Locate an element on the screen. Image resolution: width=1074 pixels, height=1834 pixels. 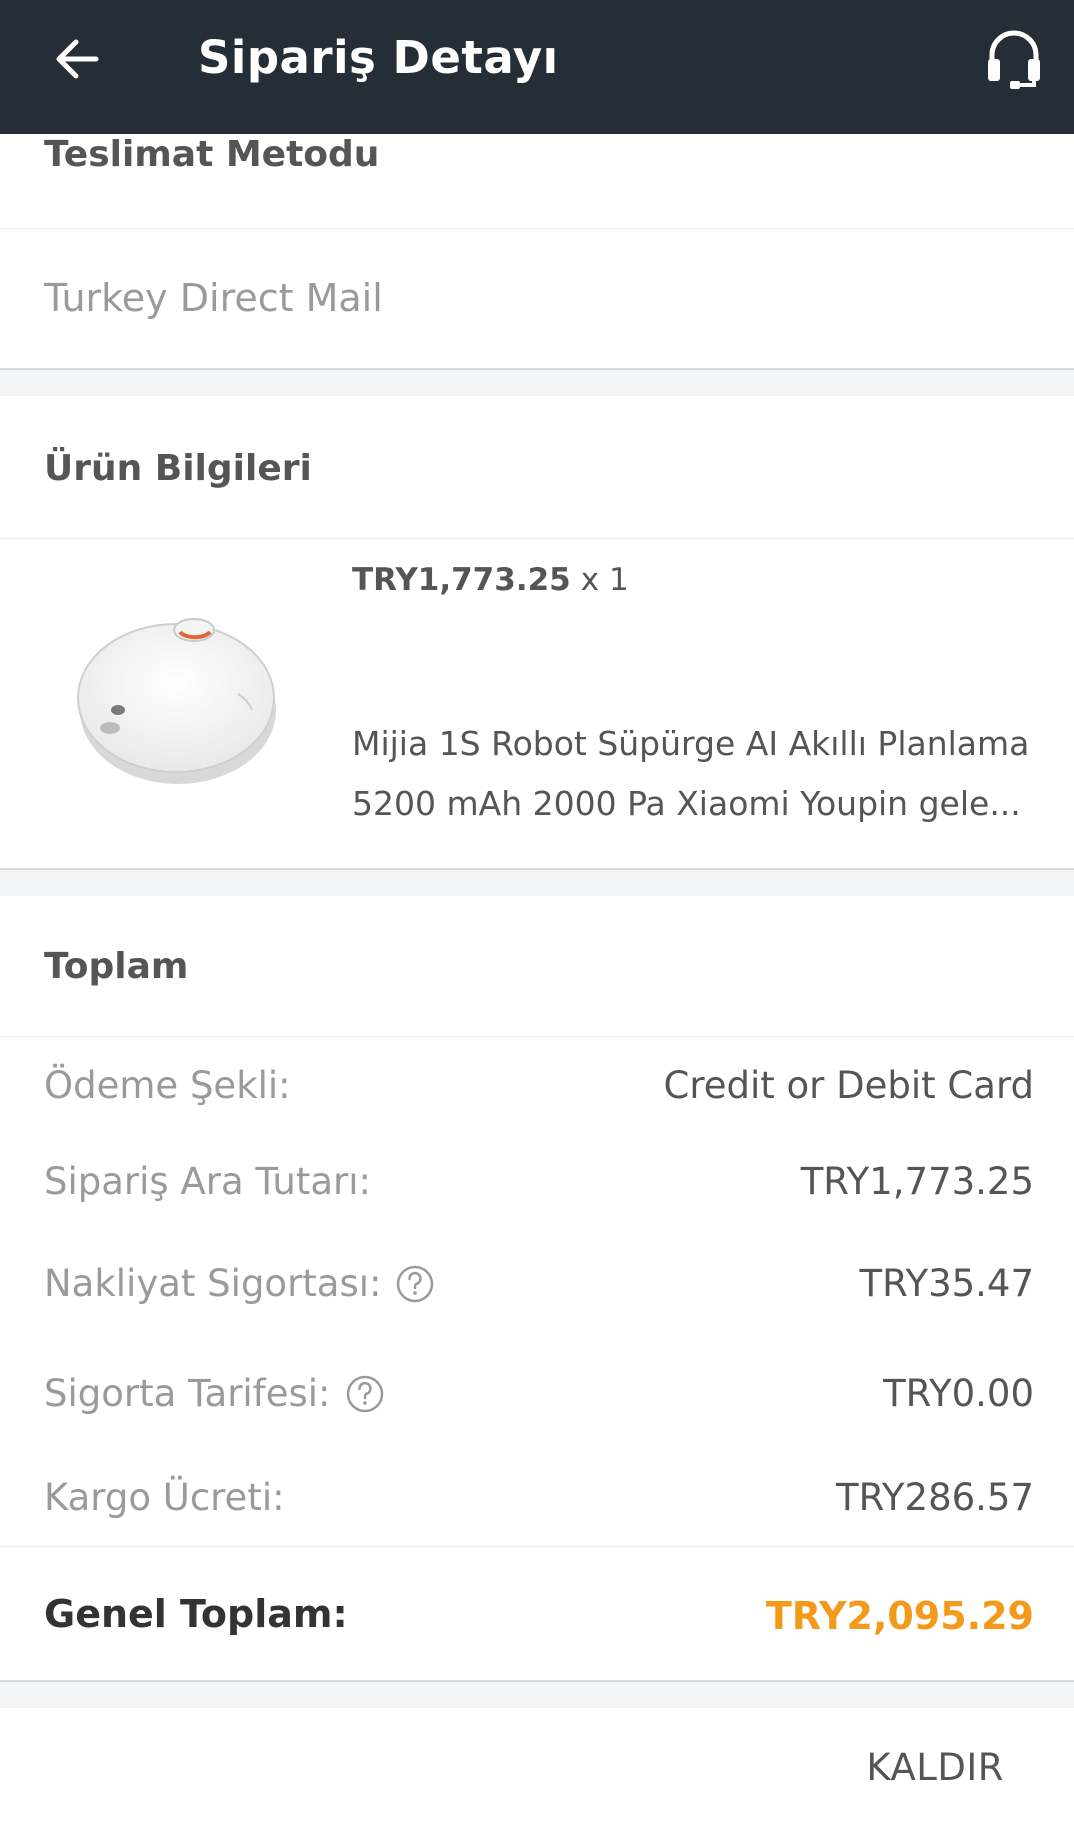
insurance-rate-row-label: Sigorta Tarifesi: is located at coordinates (214, 1393).